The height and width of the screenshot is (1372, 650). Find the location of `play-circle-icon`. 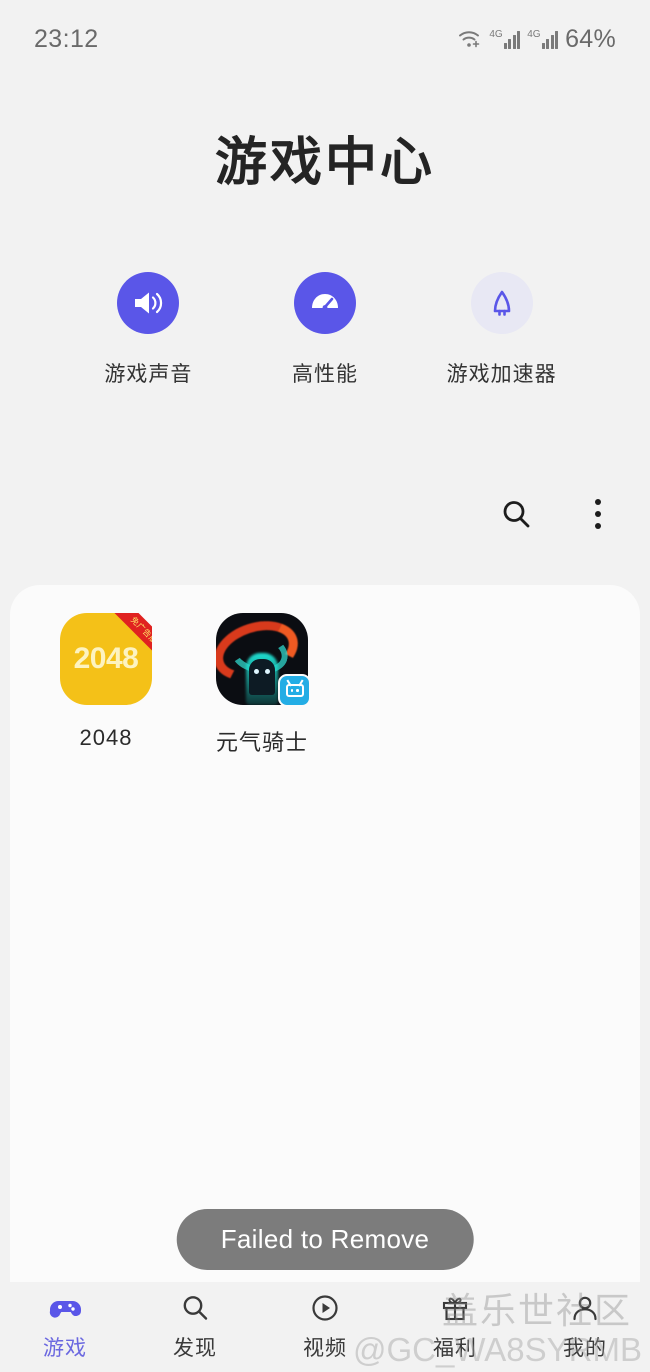

play-circle-icon is located at coordinates (325, 1308).